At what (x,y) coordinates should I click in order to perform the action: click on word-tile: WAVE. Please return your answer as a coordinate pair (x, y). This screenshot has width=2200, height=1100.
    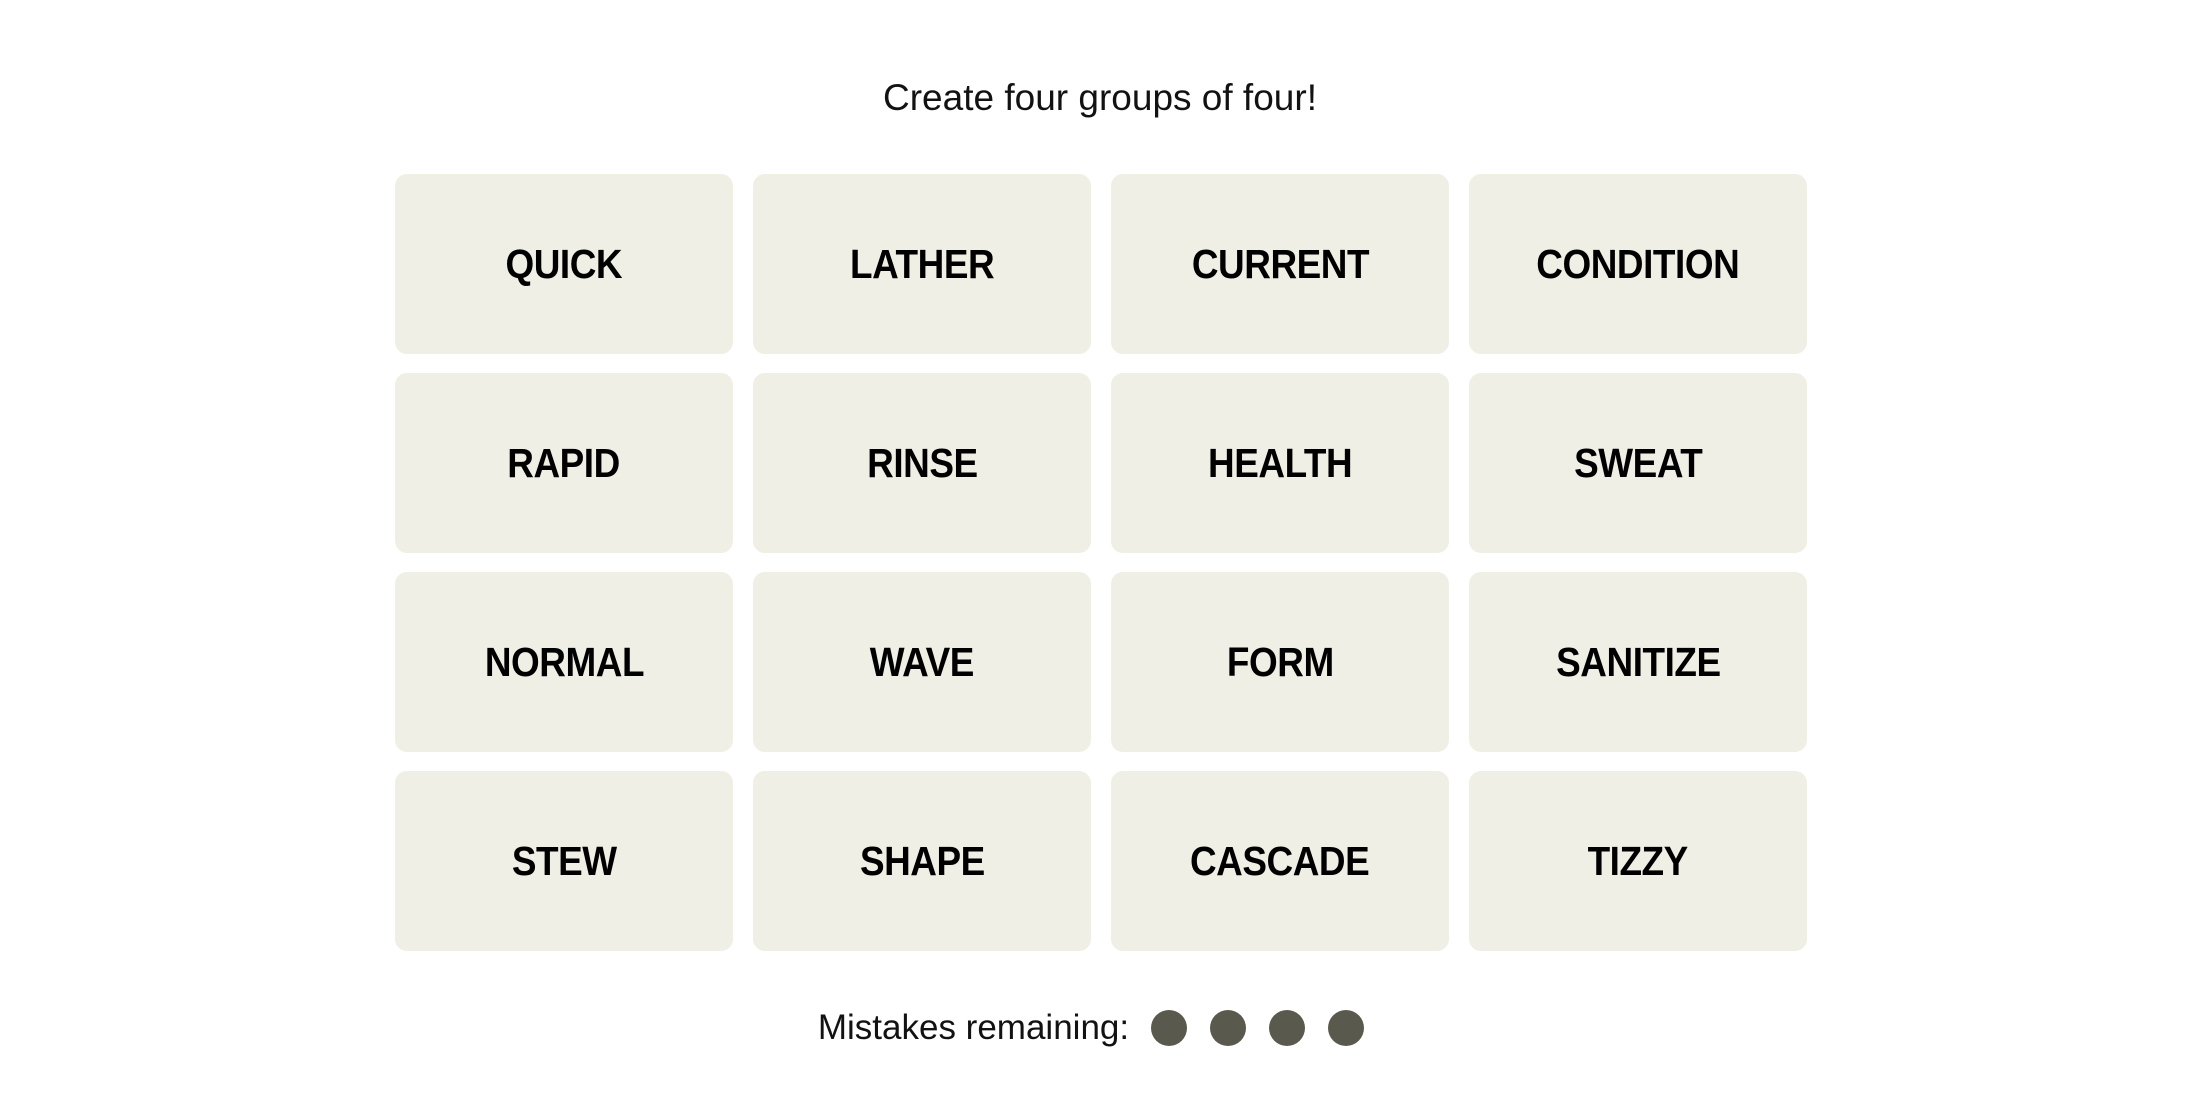
    Looking at the image, I should click on (922, 662).